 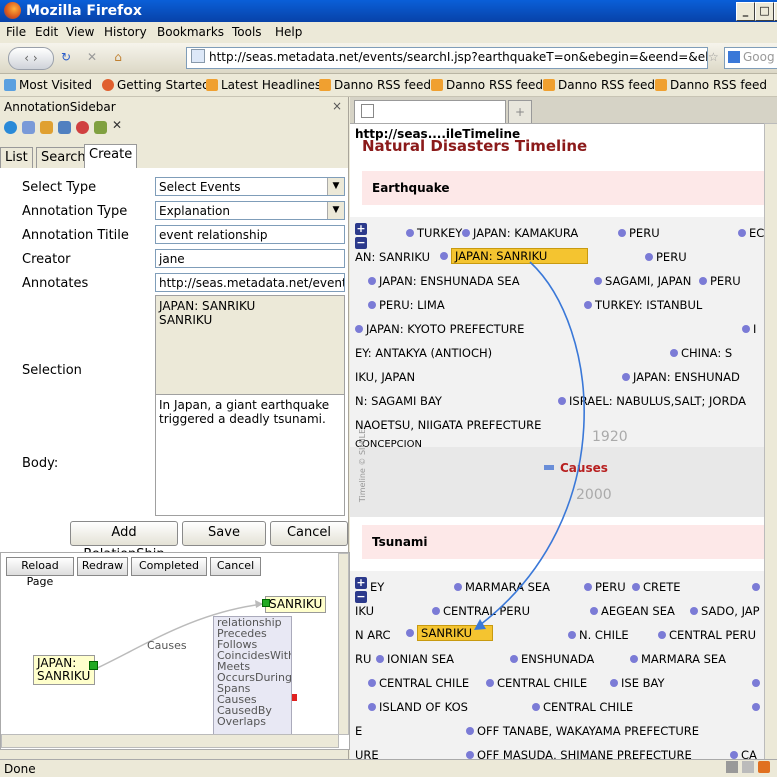 What do you see at coordinates (250, 210) in the screenshot?
I see `annotation-type-dropdown: Explanation ▼` at bounding box center [250, 210].